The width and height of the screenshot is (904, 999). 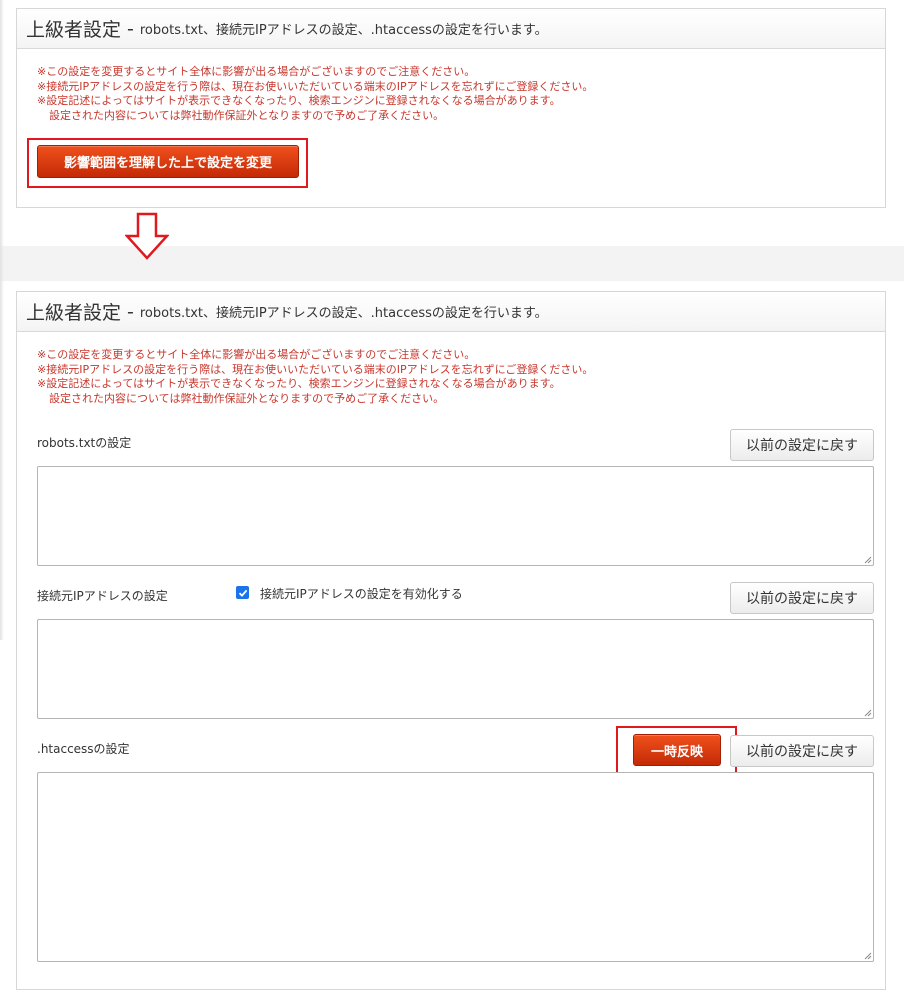 I want to click on arrow-down-outline-icon, so click(x=147, y=236).